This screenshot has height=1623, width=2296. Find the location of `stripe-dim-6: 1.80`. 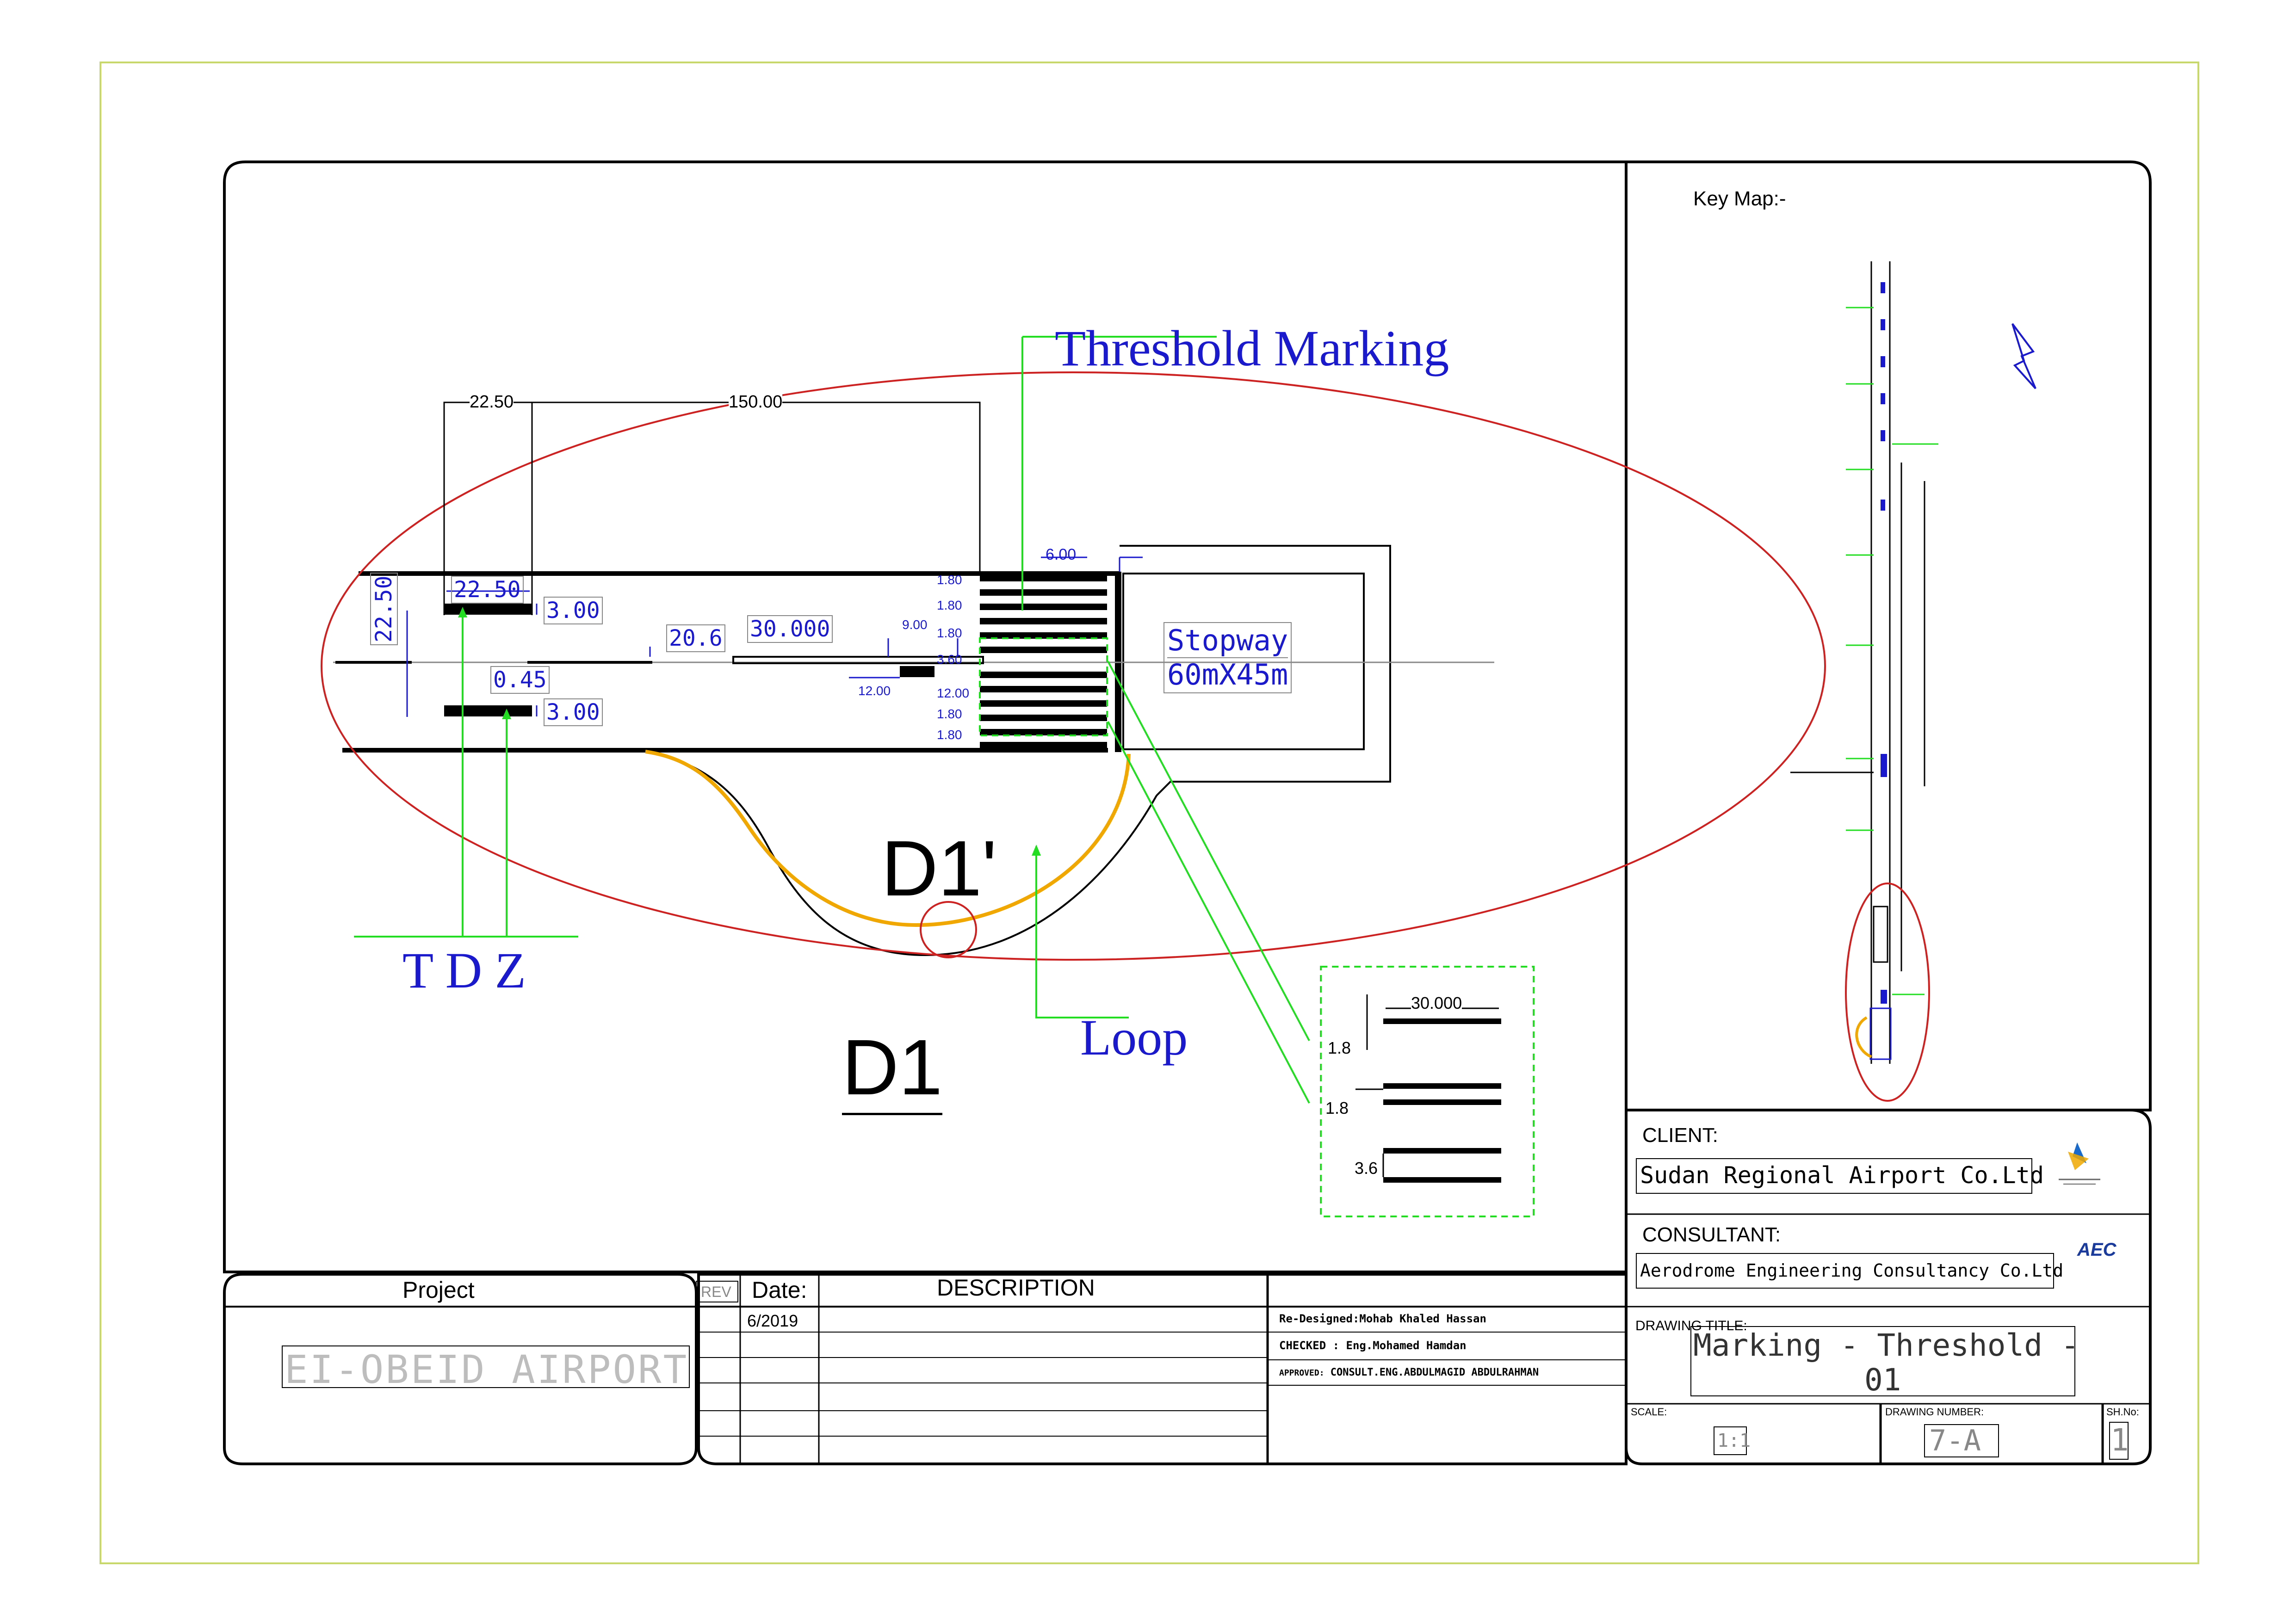

stripe-dim-6: 1.80 is located at coordinates (949, 714).